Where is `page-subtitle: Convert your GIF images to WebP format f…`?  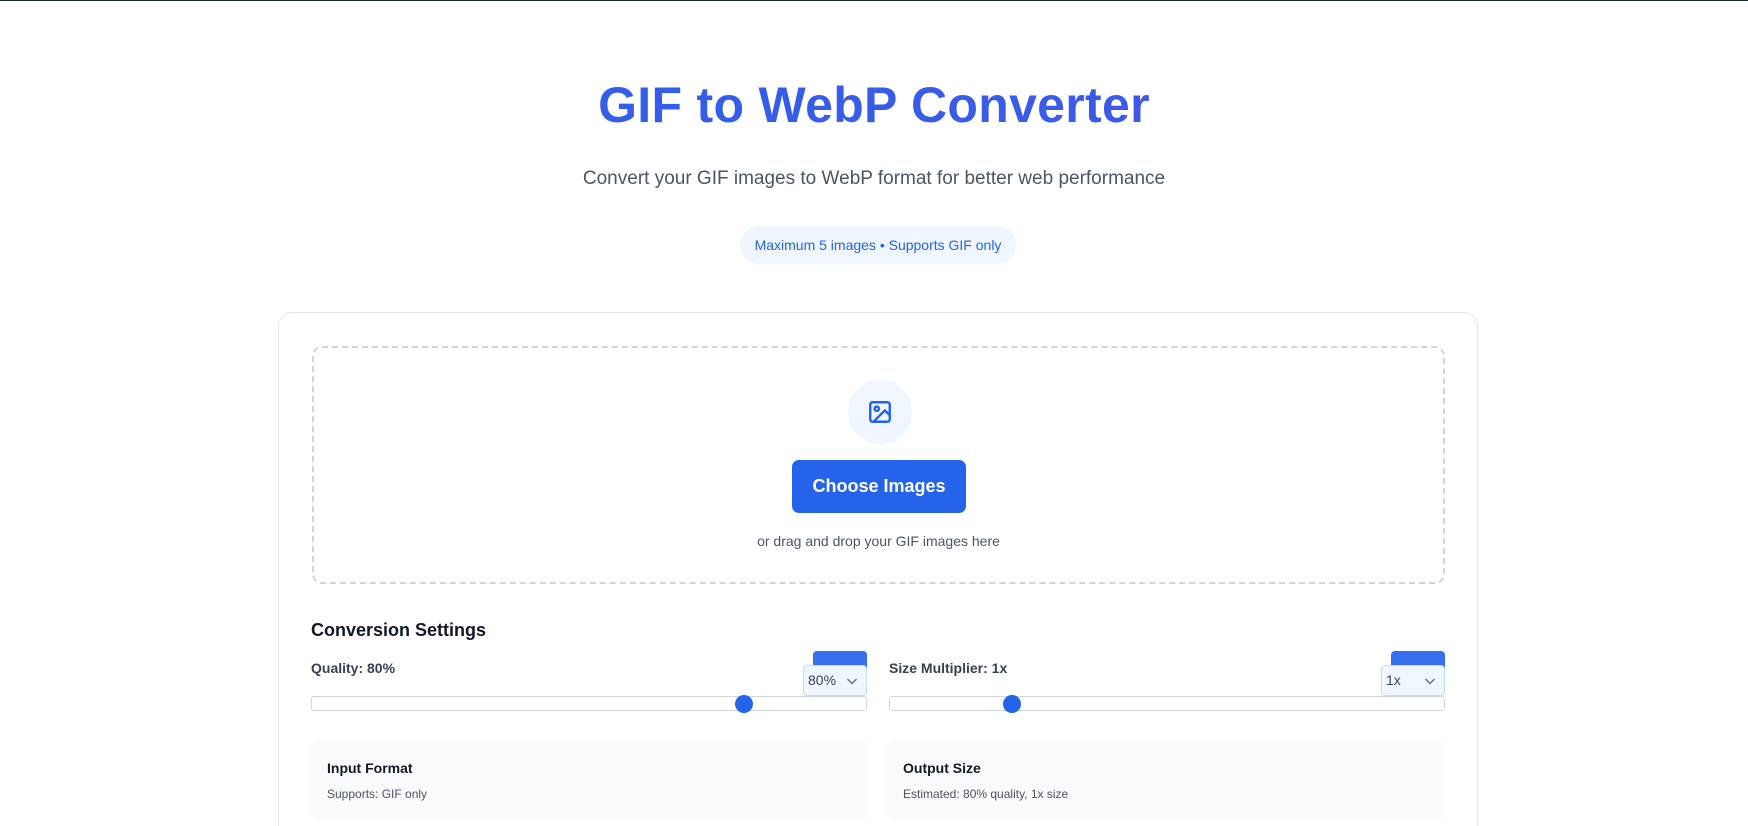
page-subtitle: Convert your GIF images to WebP format f… is located at coordinates (874, 178).